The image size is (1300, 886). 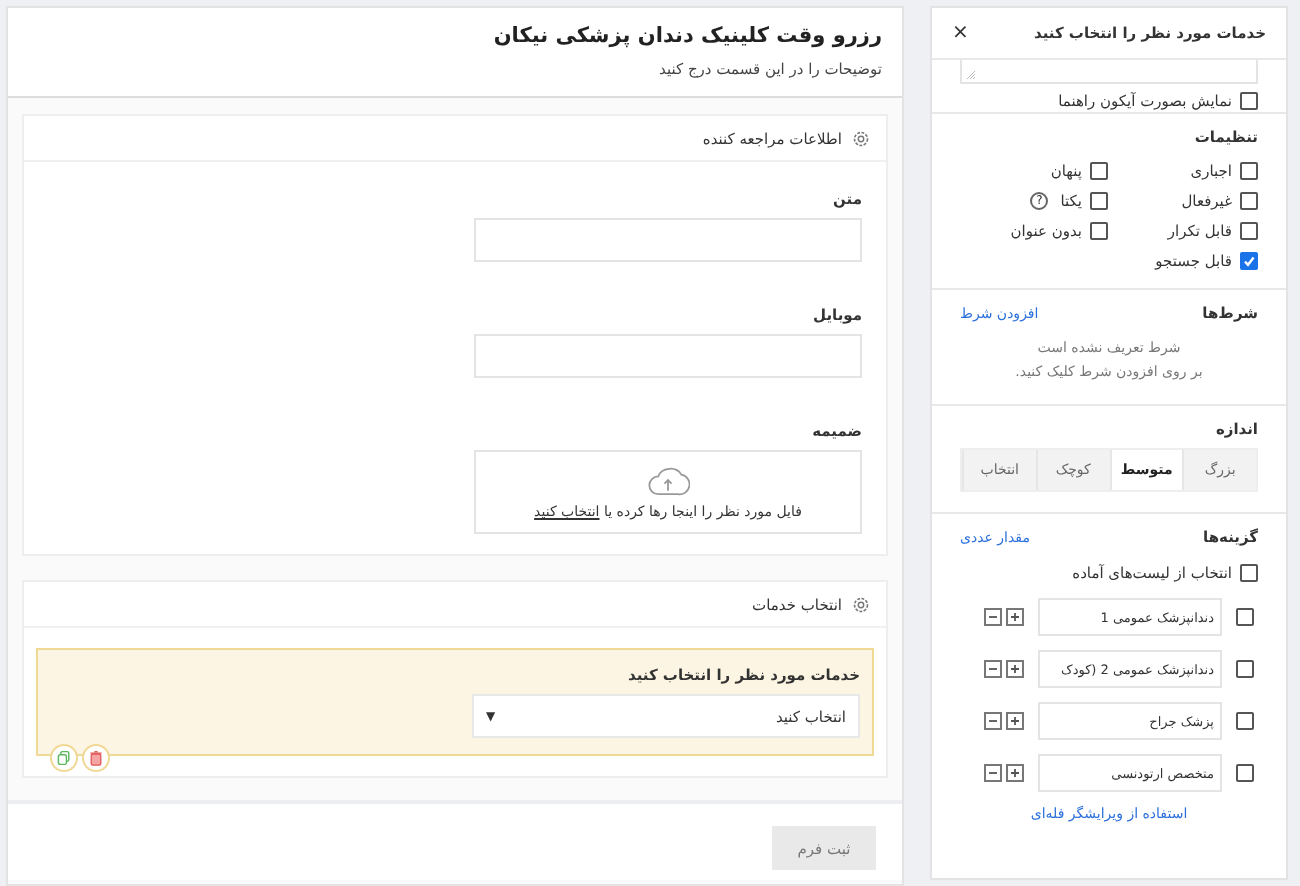 What do you see at coordinates (960, 33) in the screenshot?
I see `close-button: ×` at bounding box center [960, 33].